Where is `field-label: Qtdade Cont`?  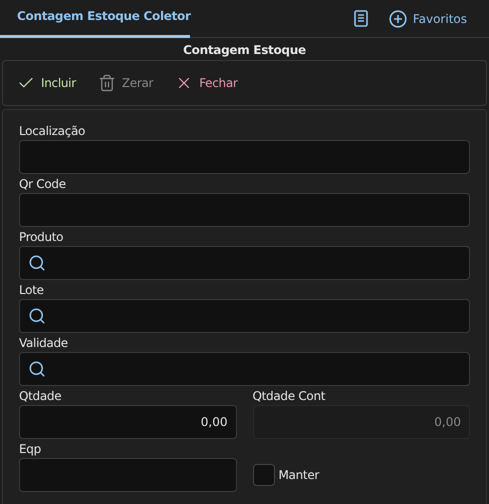 field-label: Qtdade Cont is located at coordinates (289, 396).